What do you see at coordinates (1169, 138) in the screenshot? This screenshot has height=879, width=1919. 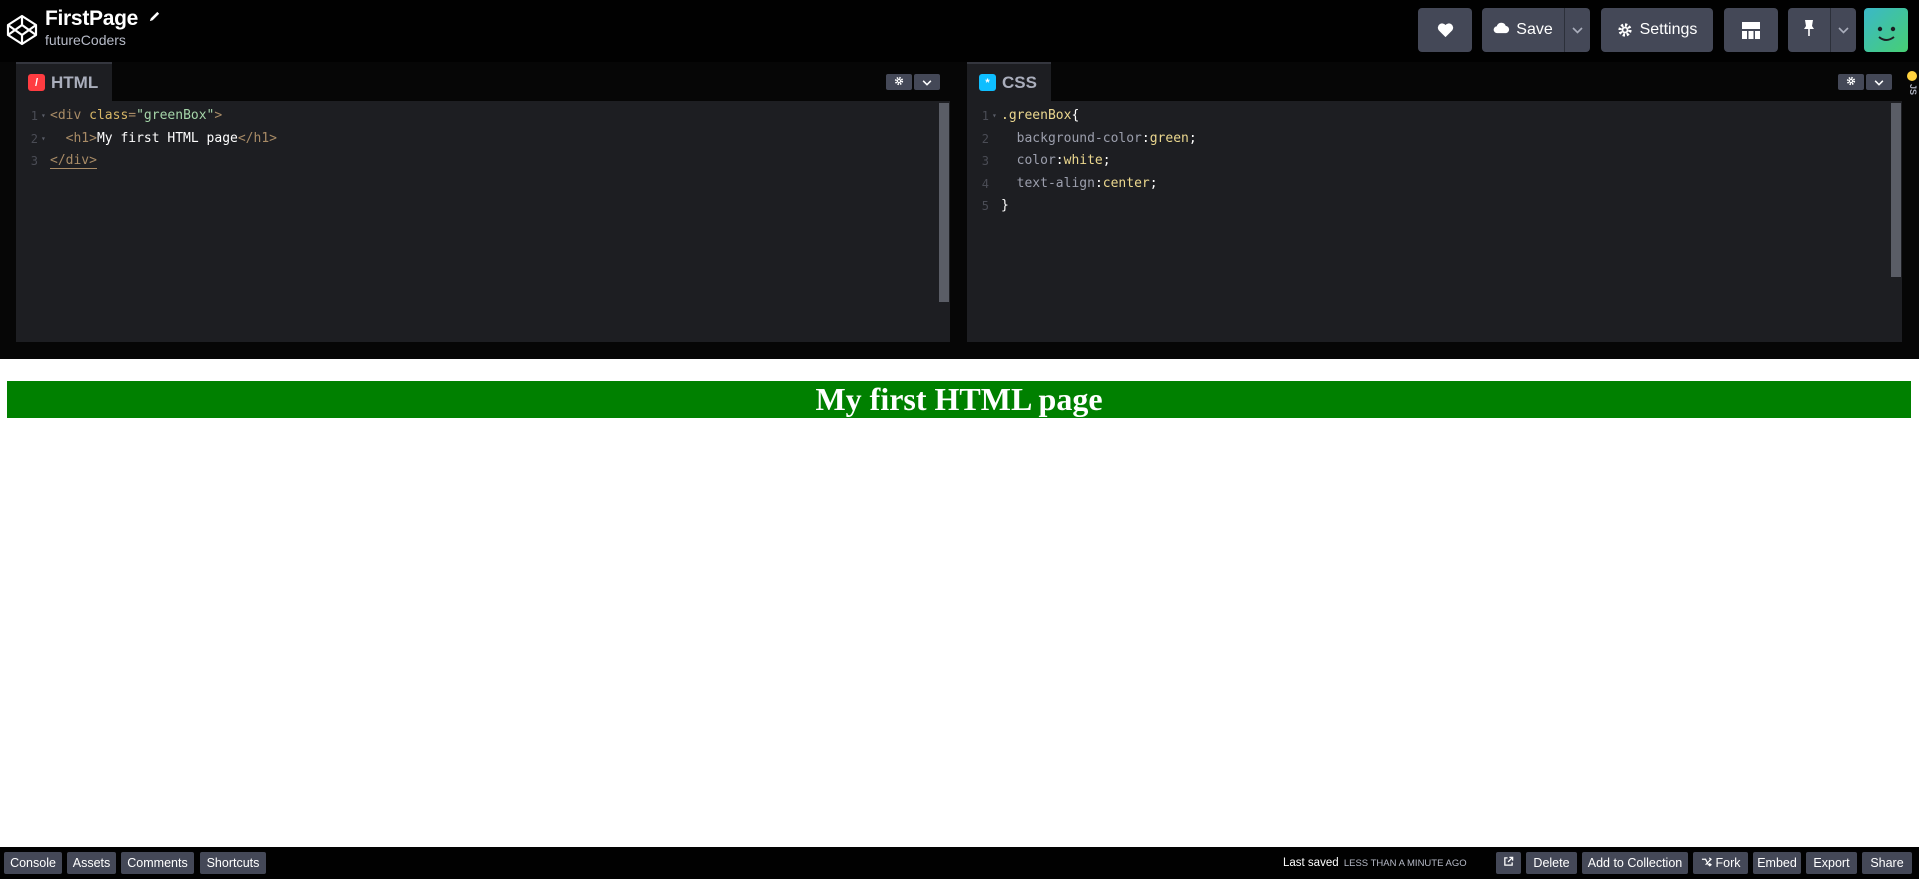 I see `code-token: green` at bounding box center [1169, 138].